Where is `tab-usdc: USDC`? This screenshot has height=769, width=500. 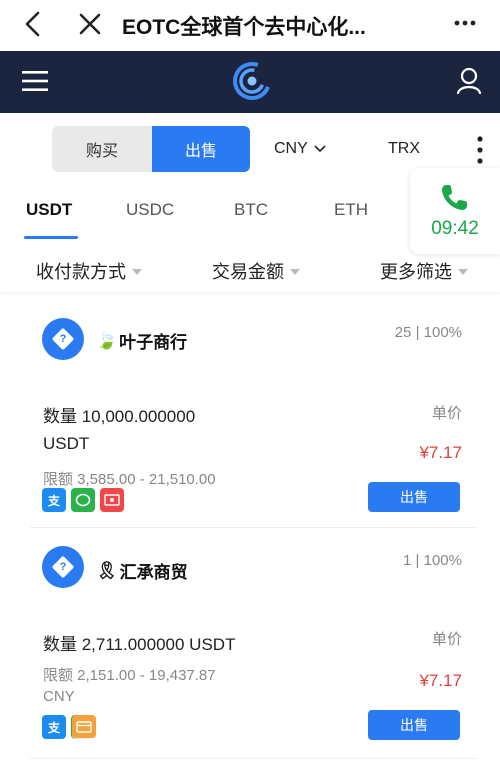 tab-usdc: USDC is located at coordinates (150, 210).